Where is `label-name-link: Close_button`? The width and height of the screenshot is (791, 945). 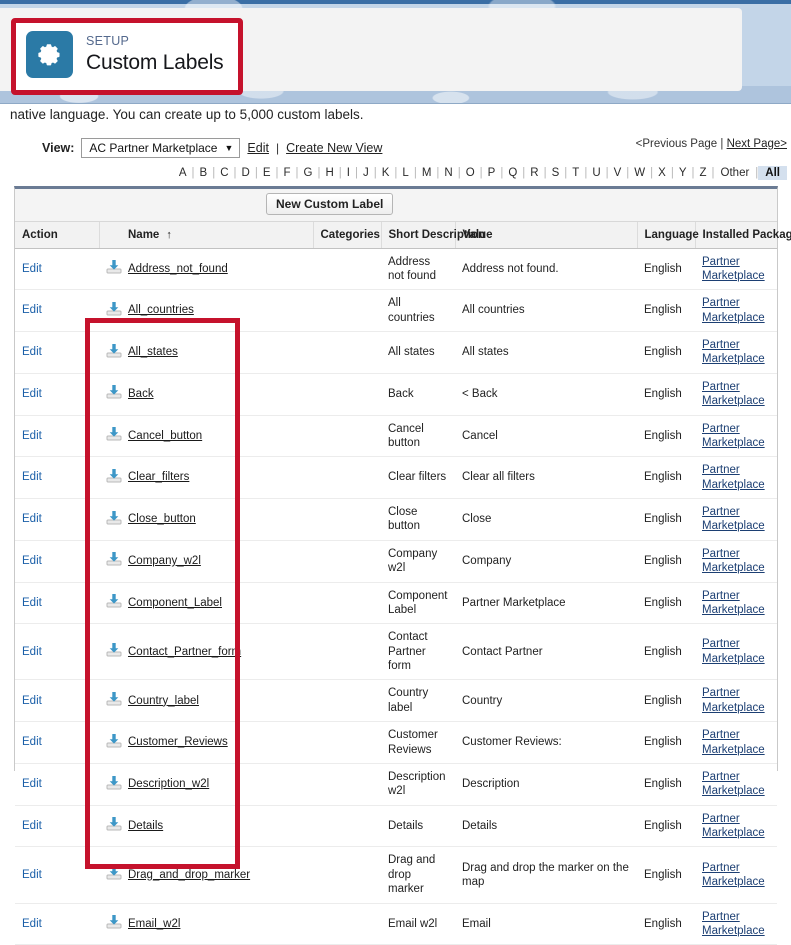
label-name-link: Close_button is located at coordinates (162, 519).